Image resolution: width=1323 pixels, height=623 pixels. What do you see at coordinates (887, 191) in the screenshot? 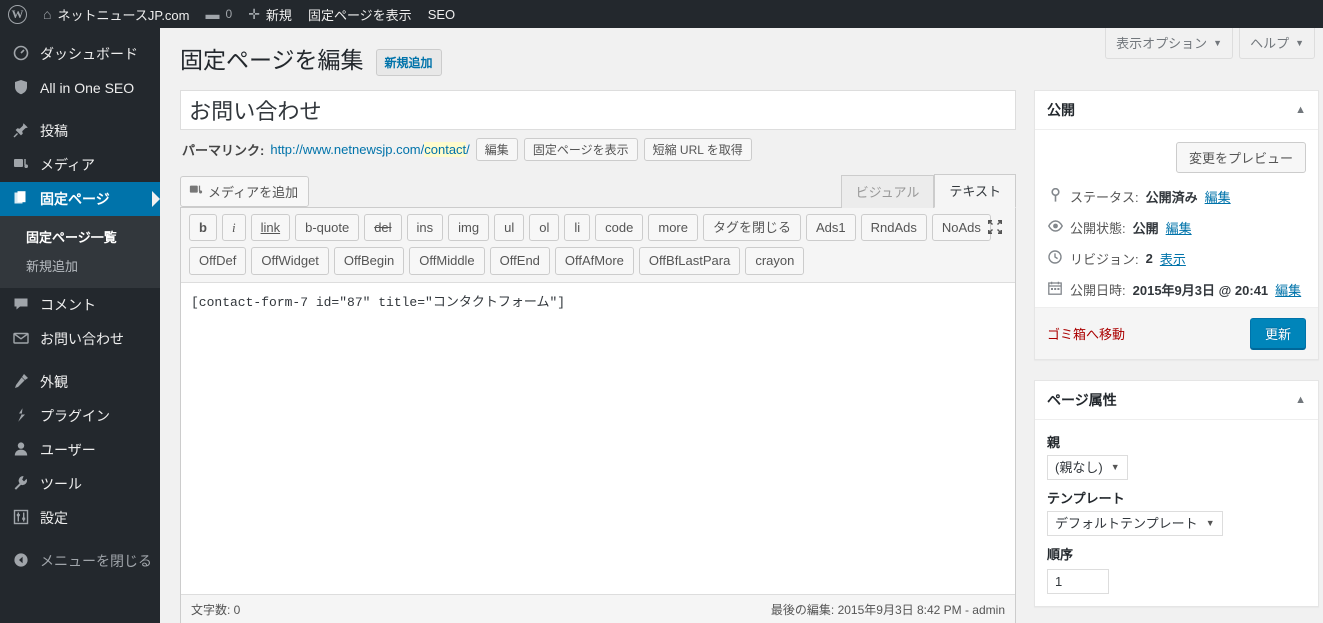
I see `tab-visual: ビジュアル` at bounding box center [887, 191].